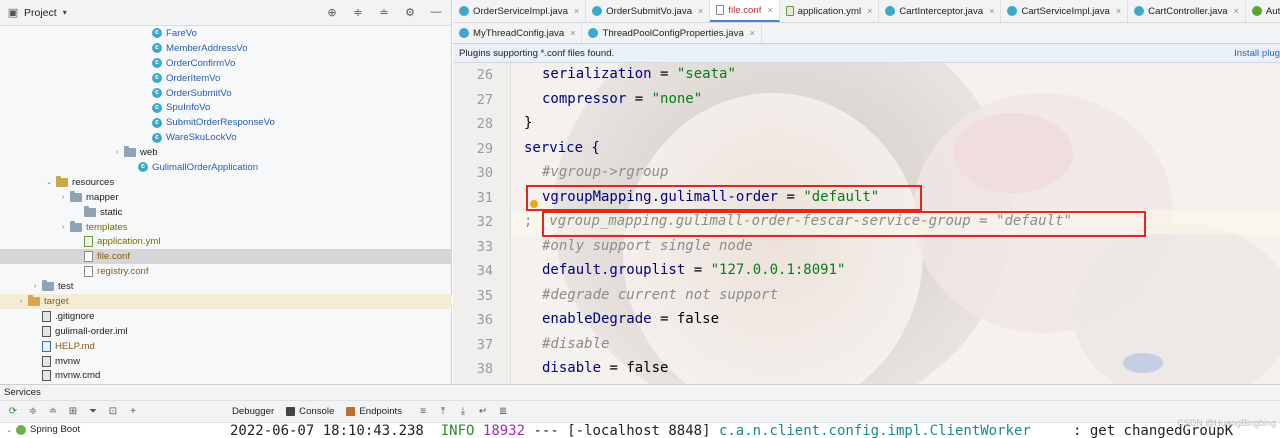 This screenshot has height=438, width=1280. What do you see at coordinates (113, 412) in the screenshot?
I see `layout-icon: ⊡` at bounding box center [113, 412].